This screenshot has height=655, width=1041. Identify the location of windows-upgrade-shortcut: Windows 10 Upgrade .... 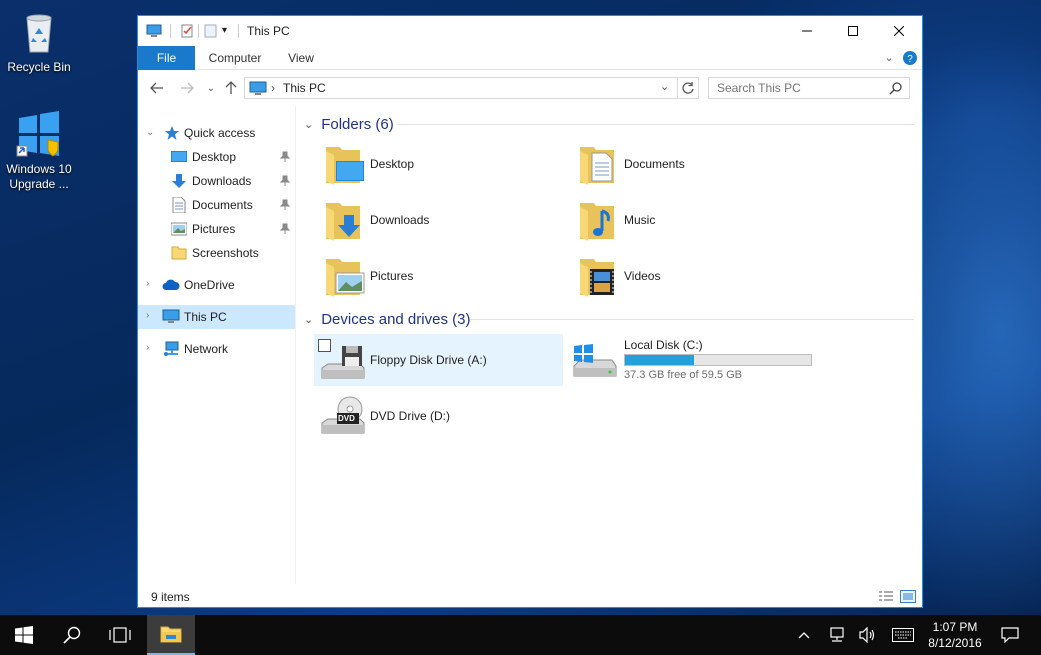
(39, 151).